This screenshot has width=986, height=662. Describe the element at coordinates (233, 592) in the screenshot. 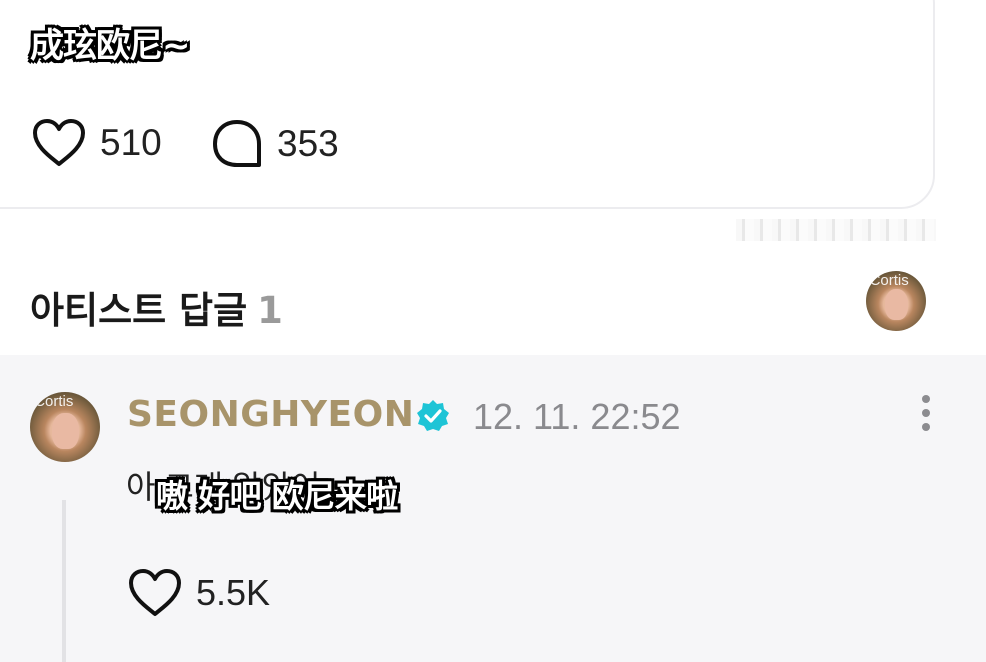

I see `reply-like-count: 5.5K` at that location.